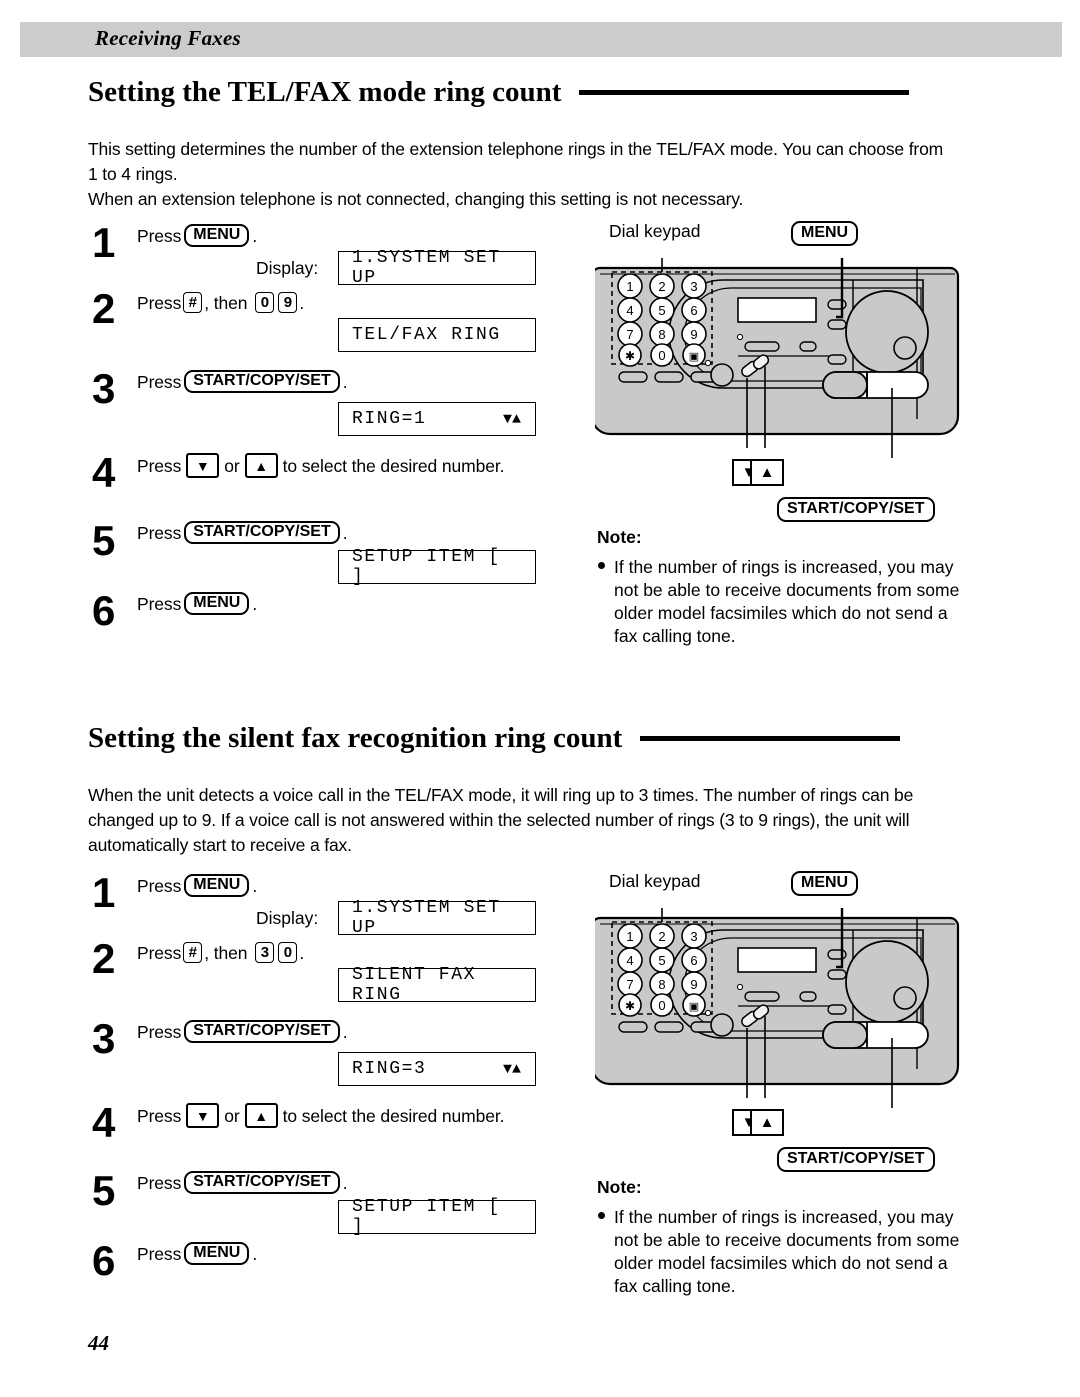 This screenshot has width=1080, height=1397. I want to click on lcd-display-2-3: RING=3 ▼▲, so click(437, 1069).